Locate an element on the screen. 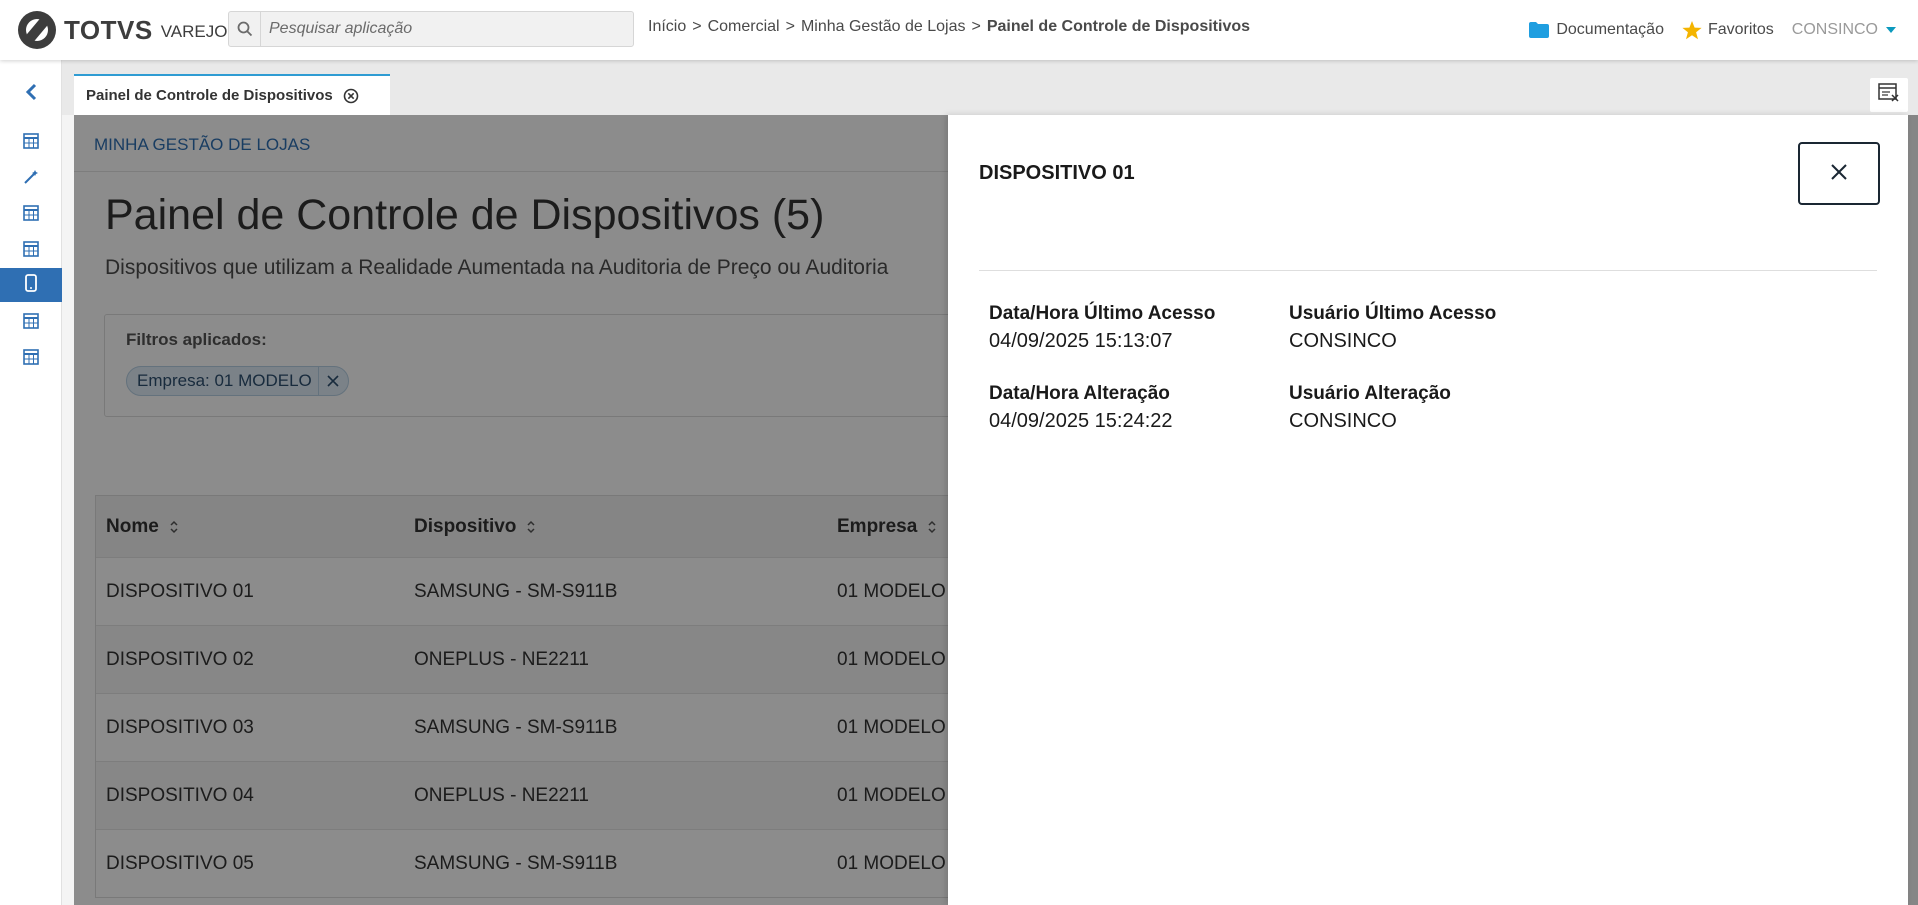 The height and width of the screenshot is (905, 1918). totvs-logo: TOTVS VAREJO is located at coordinates (122, 30).